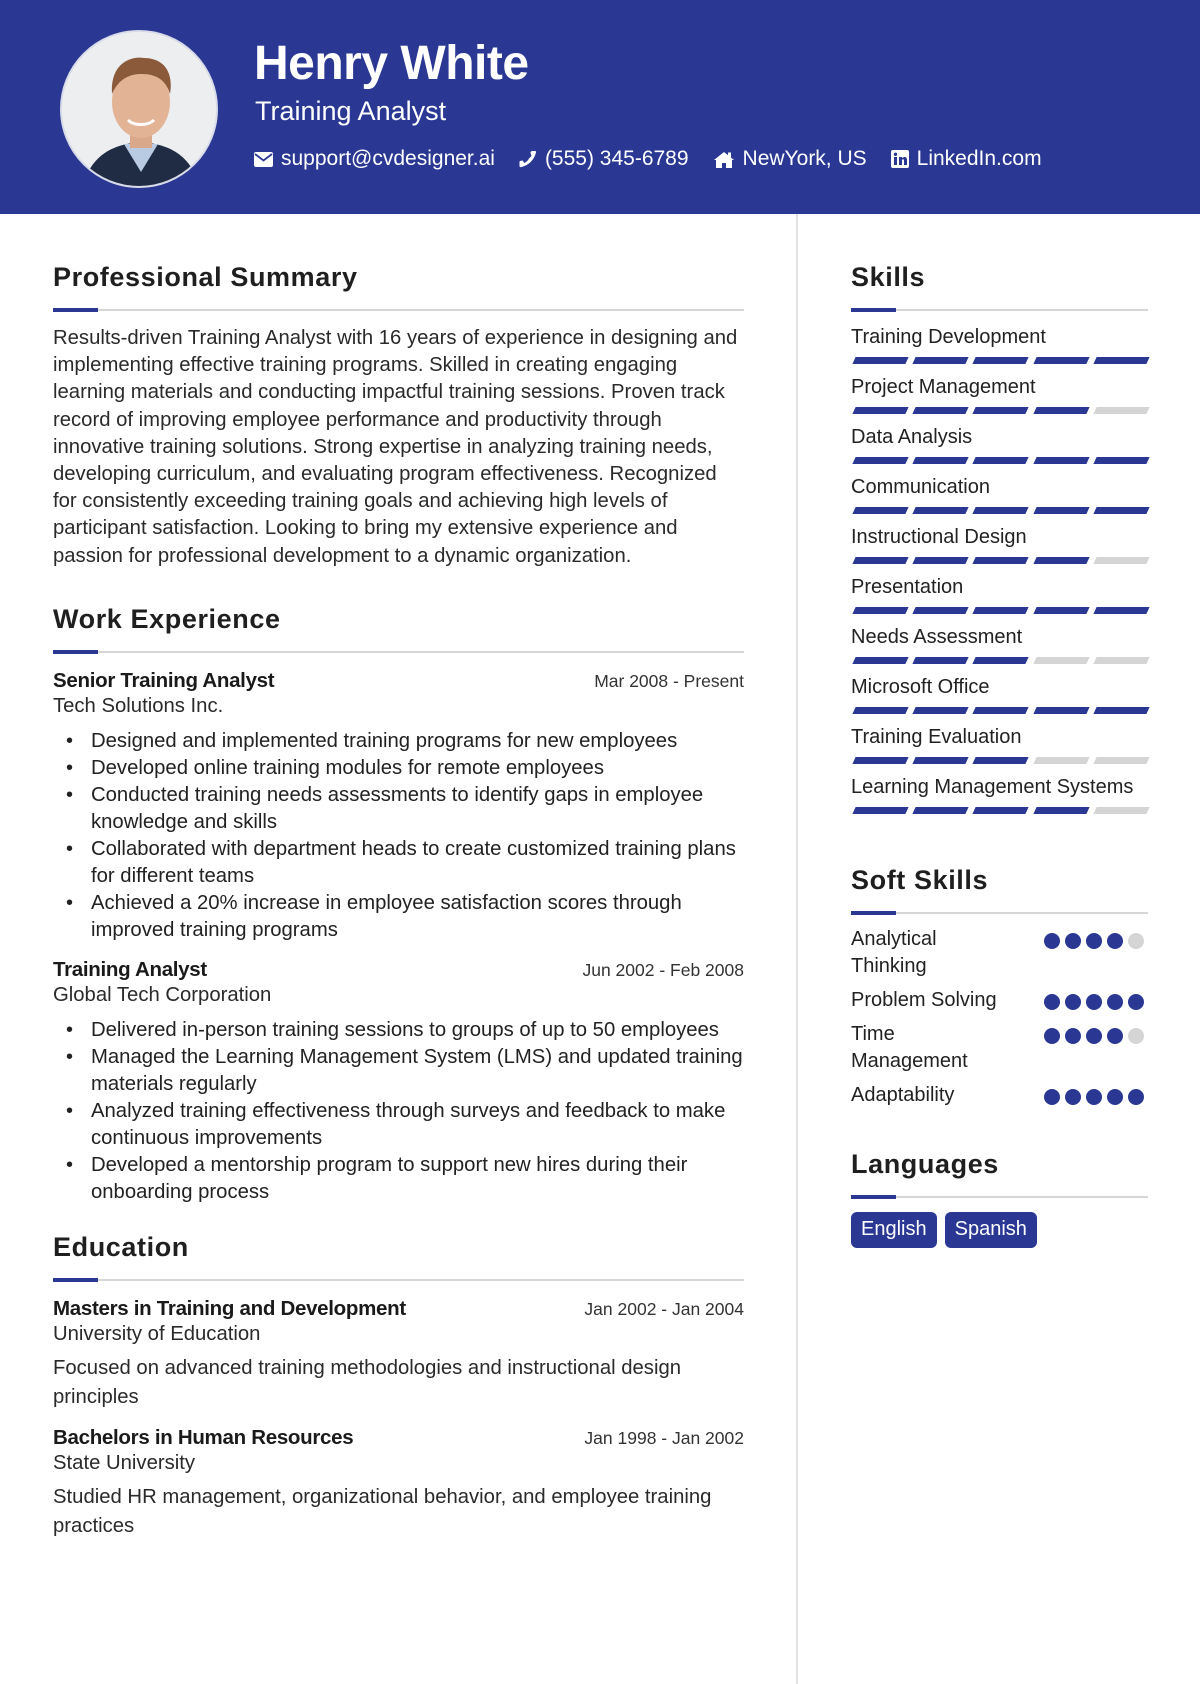 The width and height of the screenshot is (1200, 1684). Describe the element at coordinates (1000, 398) in the screenshot. I see `skill-item: Project Management` at that location.